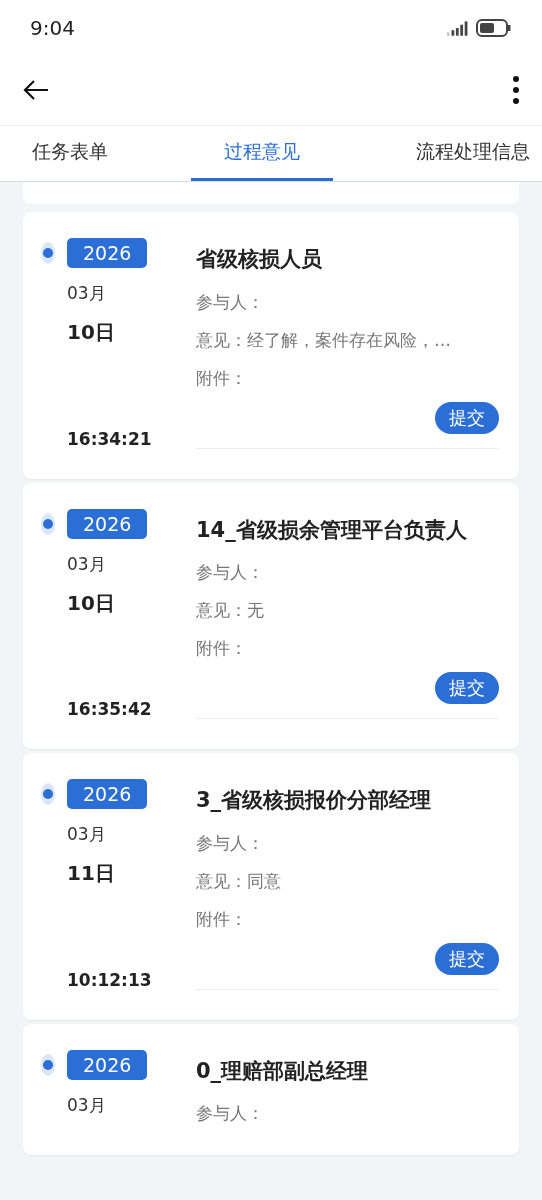  What do you see at coordinates (131, 873) in the screenshot?
I see `record-day: 11日` at bounding box center [131, 873].